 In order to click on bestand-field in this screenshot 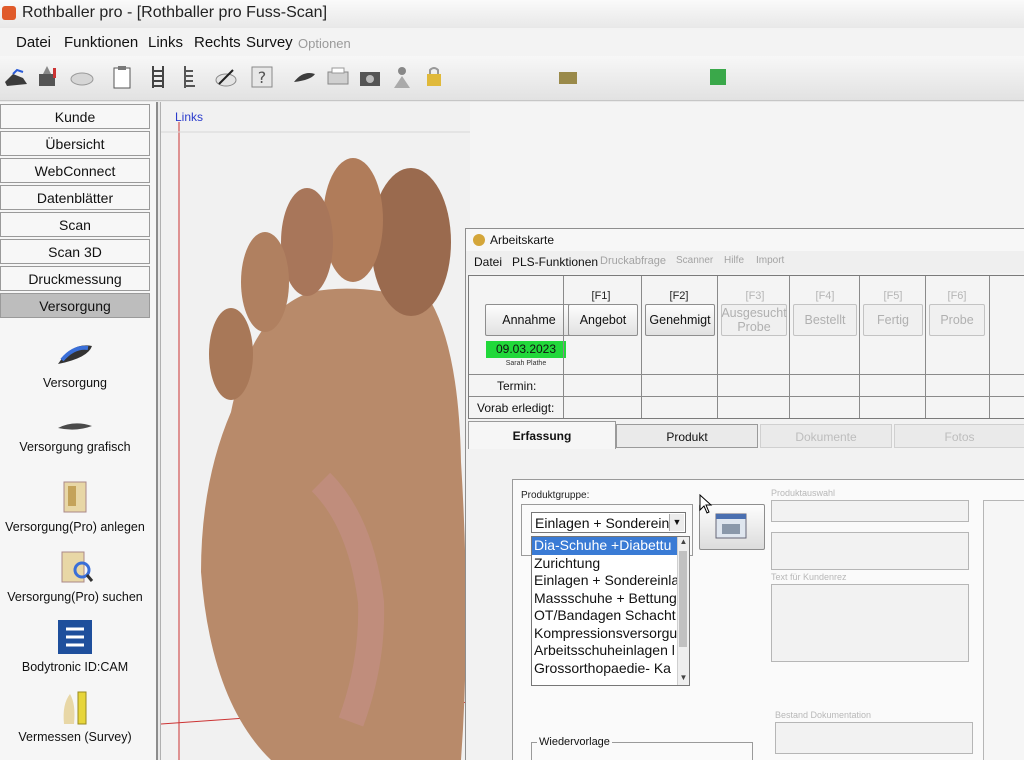, I will do `click(874, 738)`.